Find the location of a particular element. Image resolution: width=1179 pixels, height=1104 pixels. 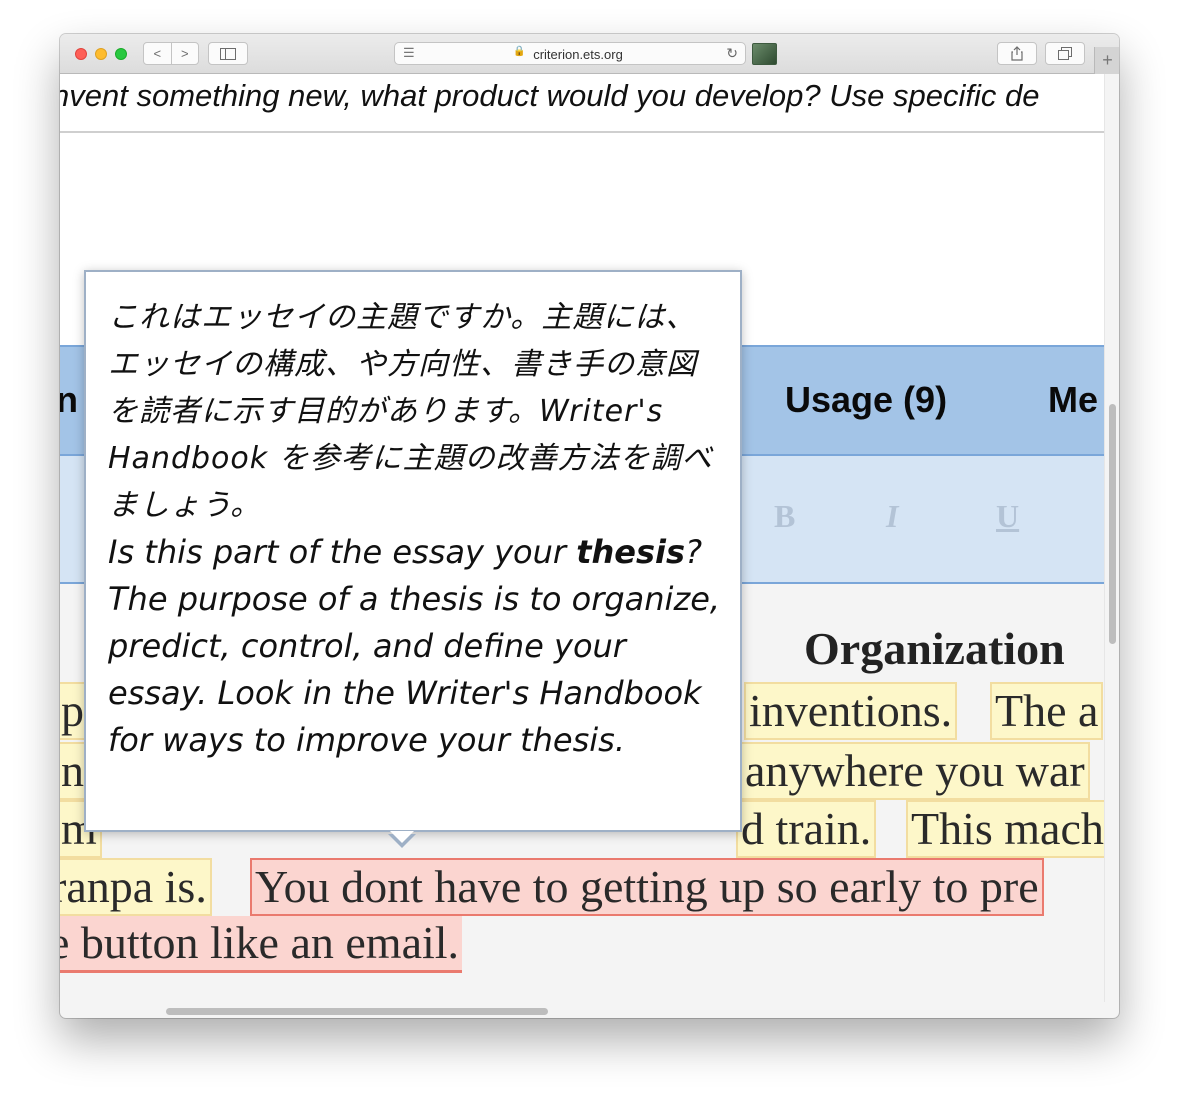

reload-icon: ↻ is located at coordinates (732, 53).